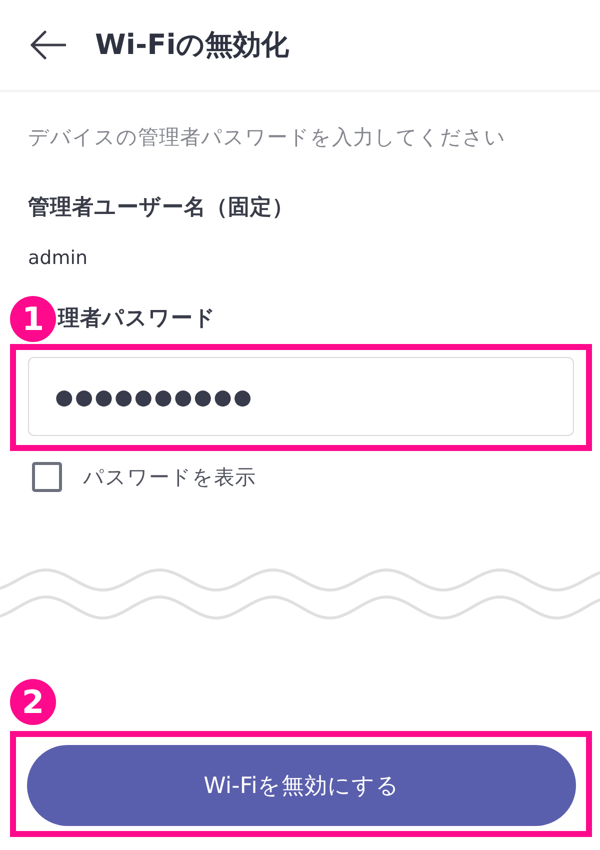 The height and width of the screenshot is (850, 600). I want to click on callout-number-badge: 1, so click(33, 319).